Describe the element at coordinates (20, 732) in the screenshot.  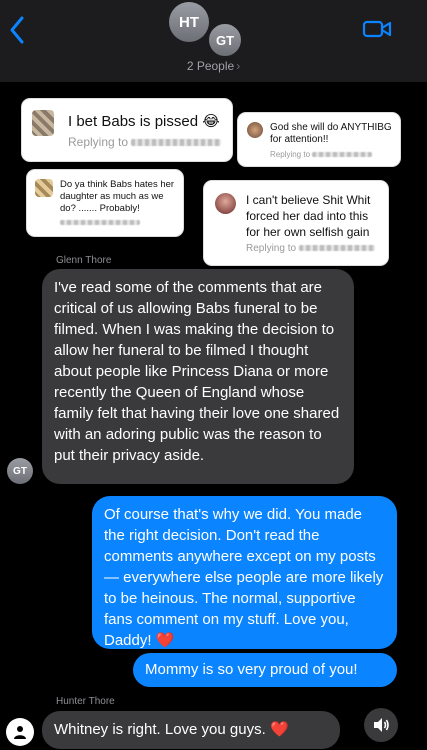
I see `person-icon` at that location.